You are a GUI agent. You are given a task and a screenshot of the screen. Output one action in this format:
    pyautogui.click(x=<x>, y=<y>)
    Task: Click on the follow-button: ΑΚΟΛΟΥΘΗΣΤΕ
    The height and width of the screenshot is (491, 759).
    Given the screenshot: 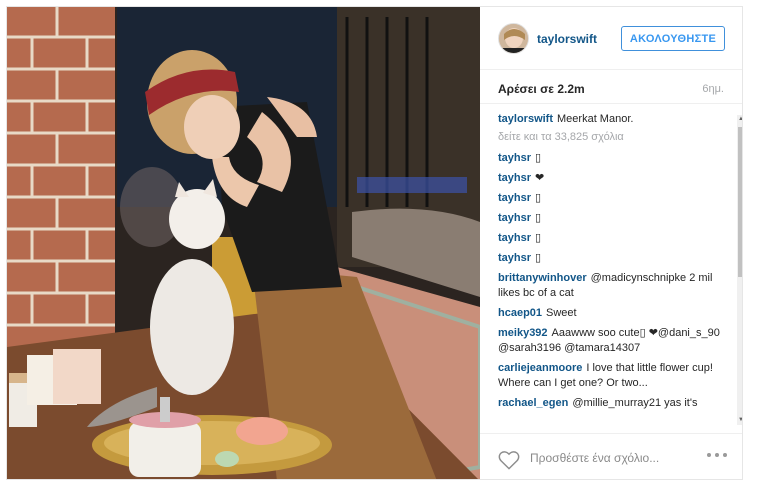 What is the action you would take?
    pyautogui.click(x=673, y=38)
    